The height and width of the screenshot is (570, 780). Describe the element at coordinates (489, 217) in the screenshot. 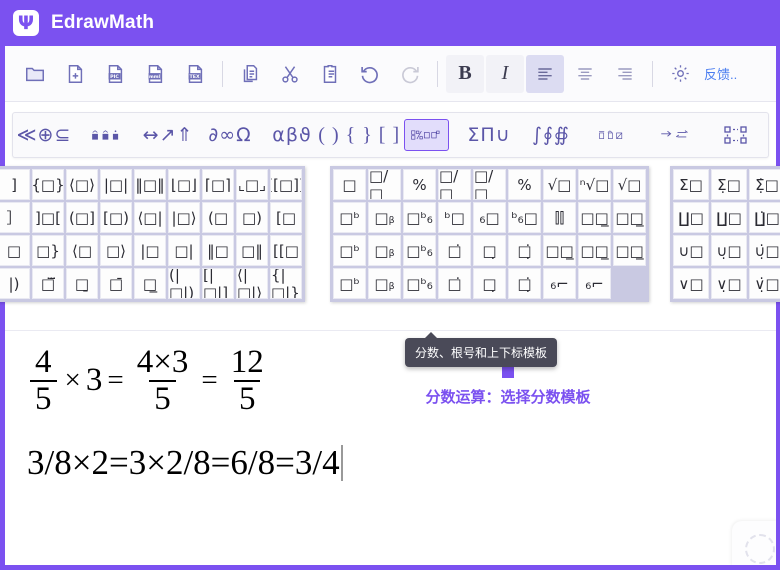

I see `template-cell: ₆□` at that location.